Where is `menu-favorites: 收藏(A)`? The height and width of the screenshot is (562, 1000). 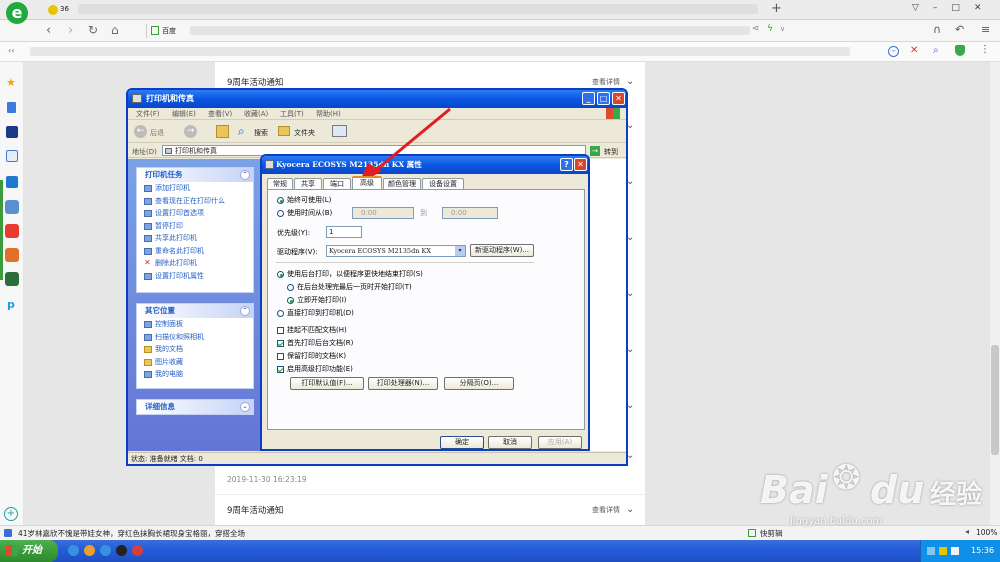
menu-favorites: 收藏(A) is located at coordinates (256, 114).